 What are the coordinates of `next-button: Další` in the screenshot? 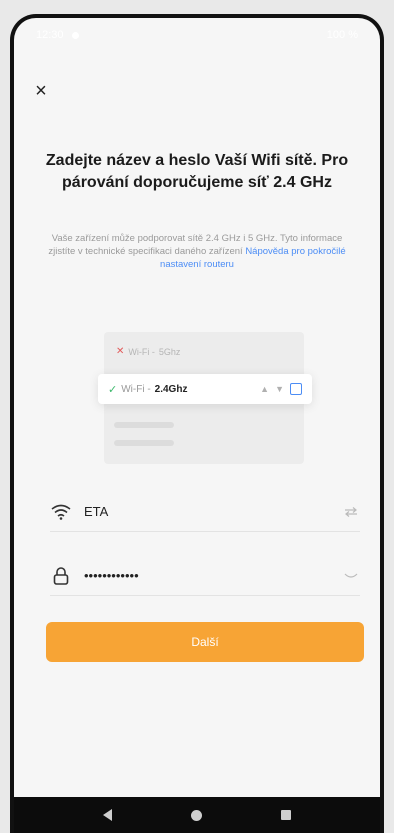 It's located at (205, 642).